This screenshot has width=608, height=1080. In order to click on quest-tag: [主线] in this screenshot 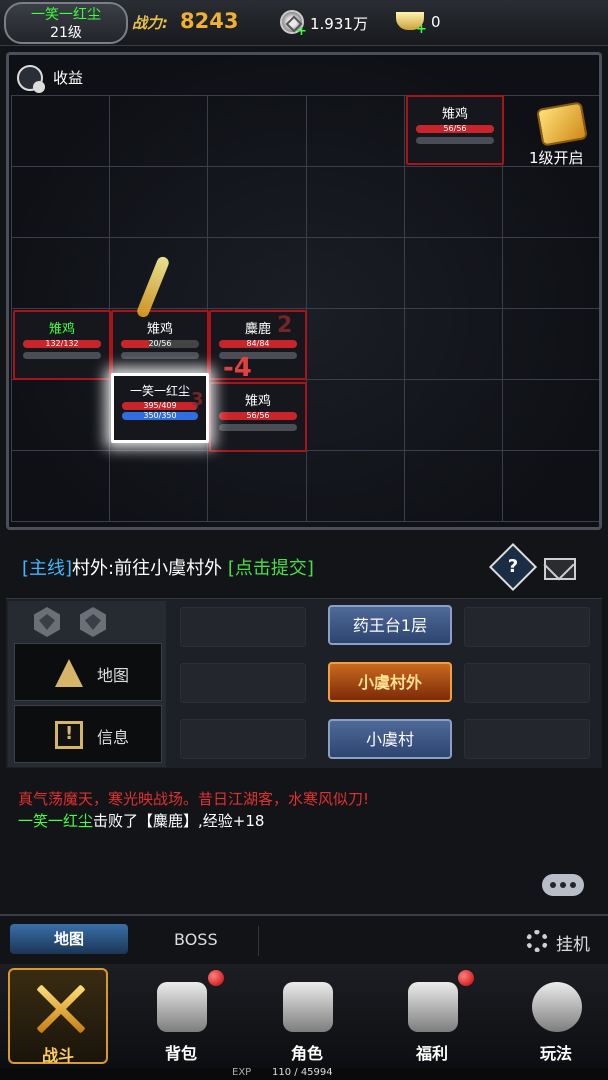, I will do `click(47, 568)`.